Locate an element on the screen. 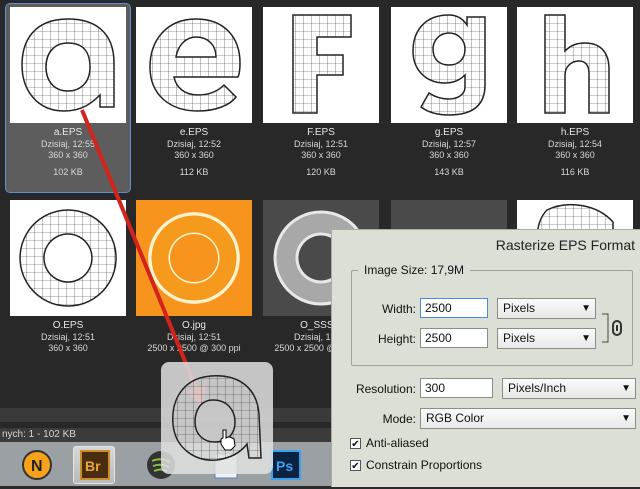 The image size is (640, 489). resolution-label: Resolution: is located at coordinates (385, 389).